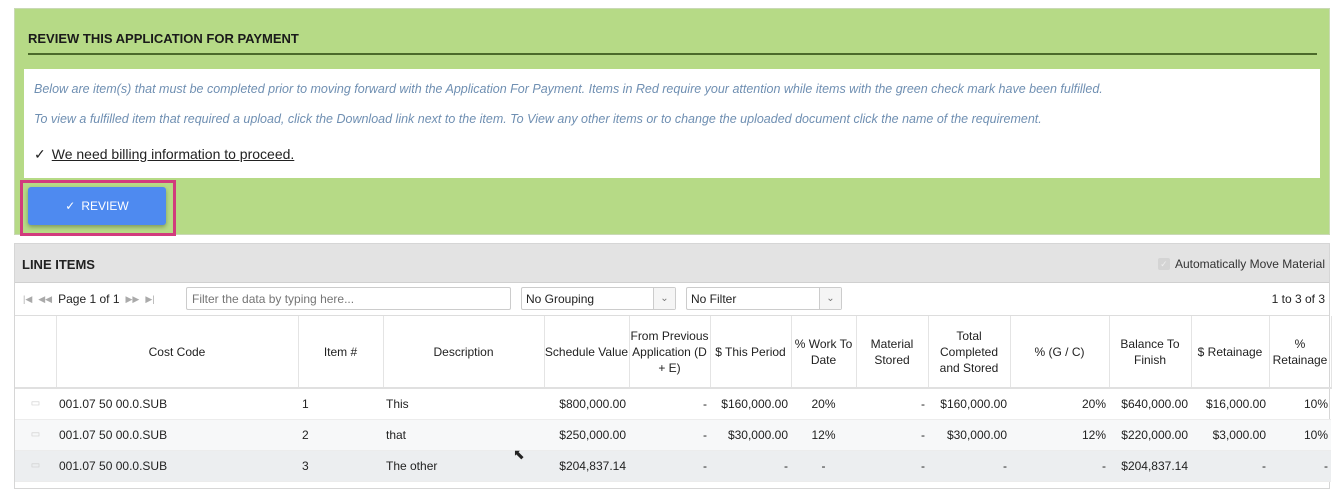  I want to click on table-cell: 3, so click(340, 466).